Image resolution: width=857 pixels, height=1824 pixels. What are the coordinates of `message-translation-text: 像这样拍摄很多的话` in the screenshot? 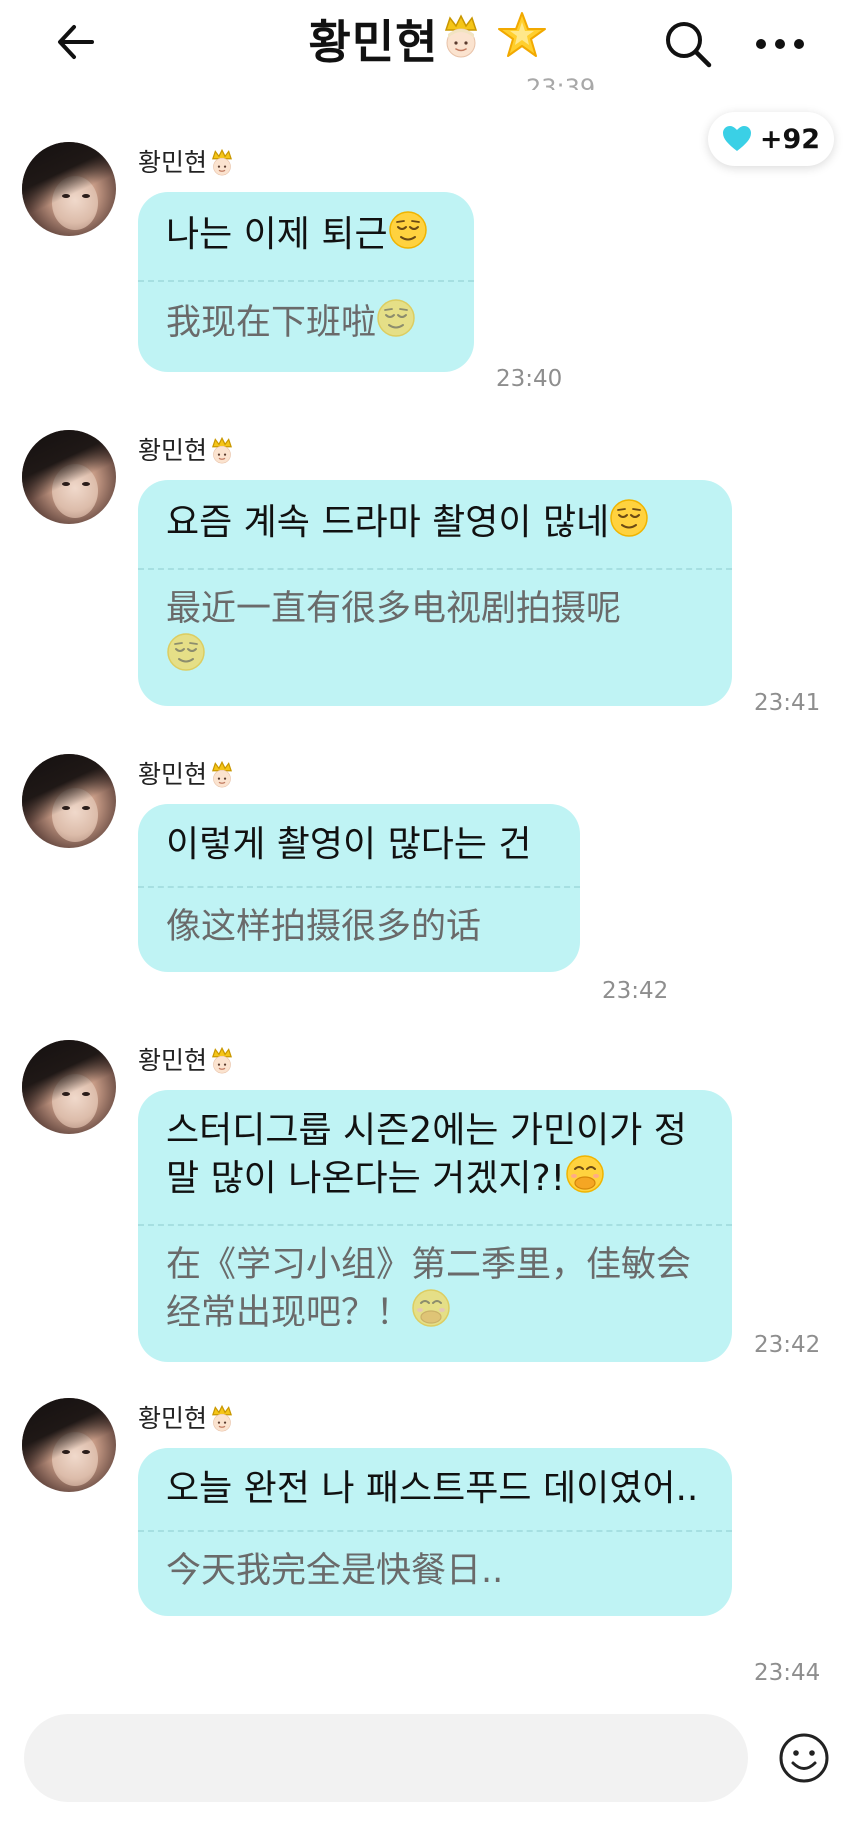 It's located at (324, 927).